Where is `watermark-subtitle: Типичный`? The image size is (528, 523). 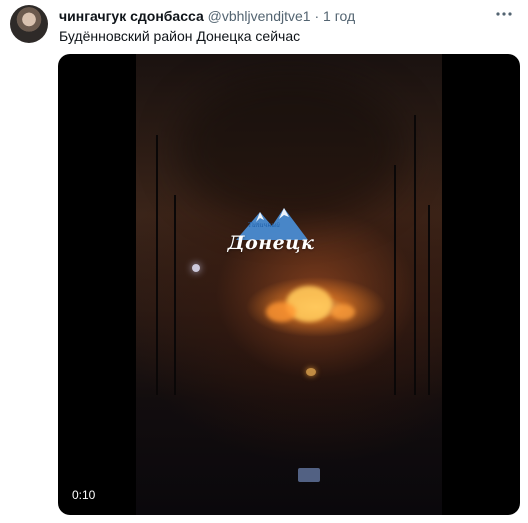
watermark-subtitle: Типичный is located at coordinates (264, 225).